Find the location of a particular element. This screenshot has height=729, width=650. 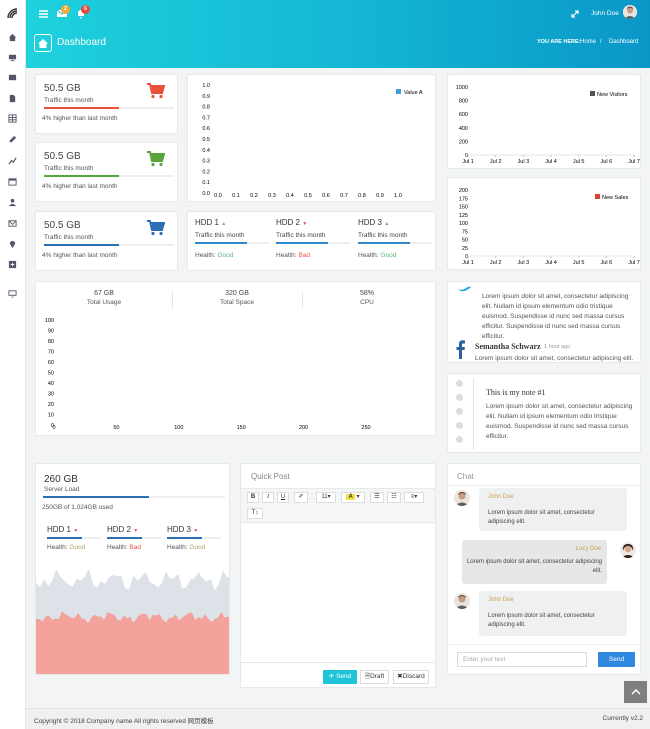

hdd-label: Traffic this month is located at coordinates (383, 235).